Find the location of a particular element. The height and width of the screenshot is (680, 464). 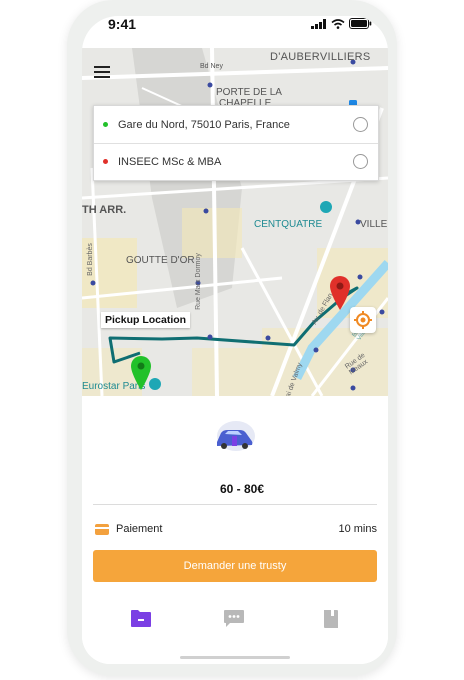

origin-dot-icon is located at coordinates (105, 124).